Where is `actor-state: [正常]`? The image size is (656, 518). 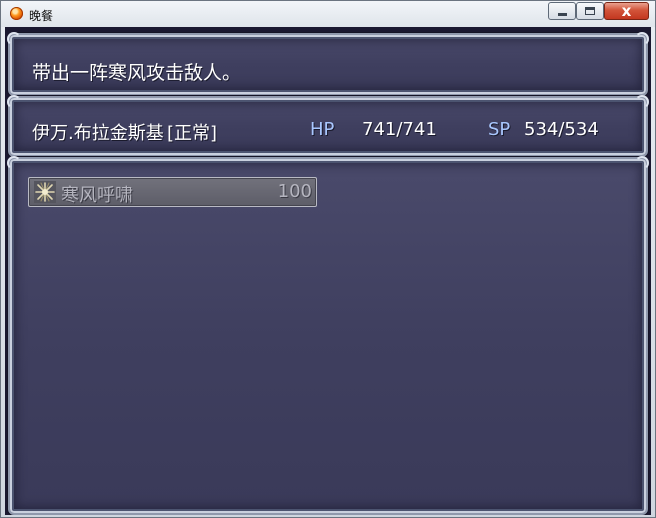
actor-state: [正常] is located at coordinates (192, 133).